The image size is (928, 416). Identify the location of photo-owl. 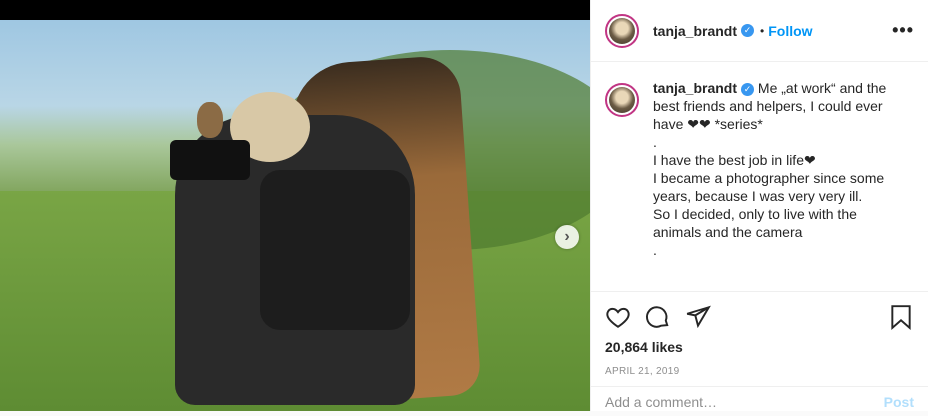
(210, 120).